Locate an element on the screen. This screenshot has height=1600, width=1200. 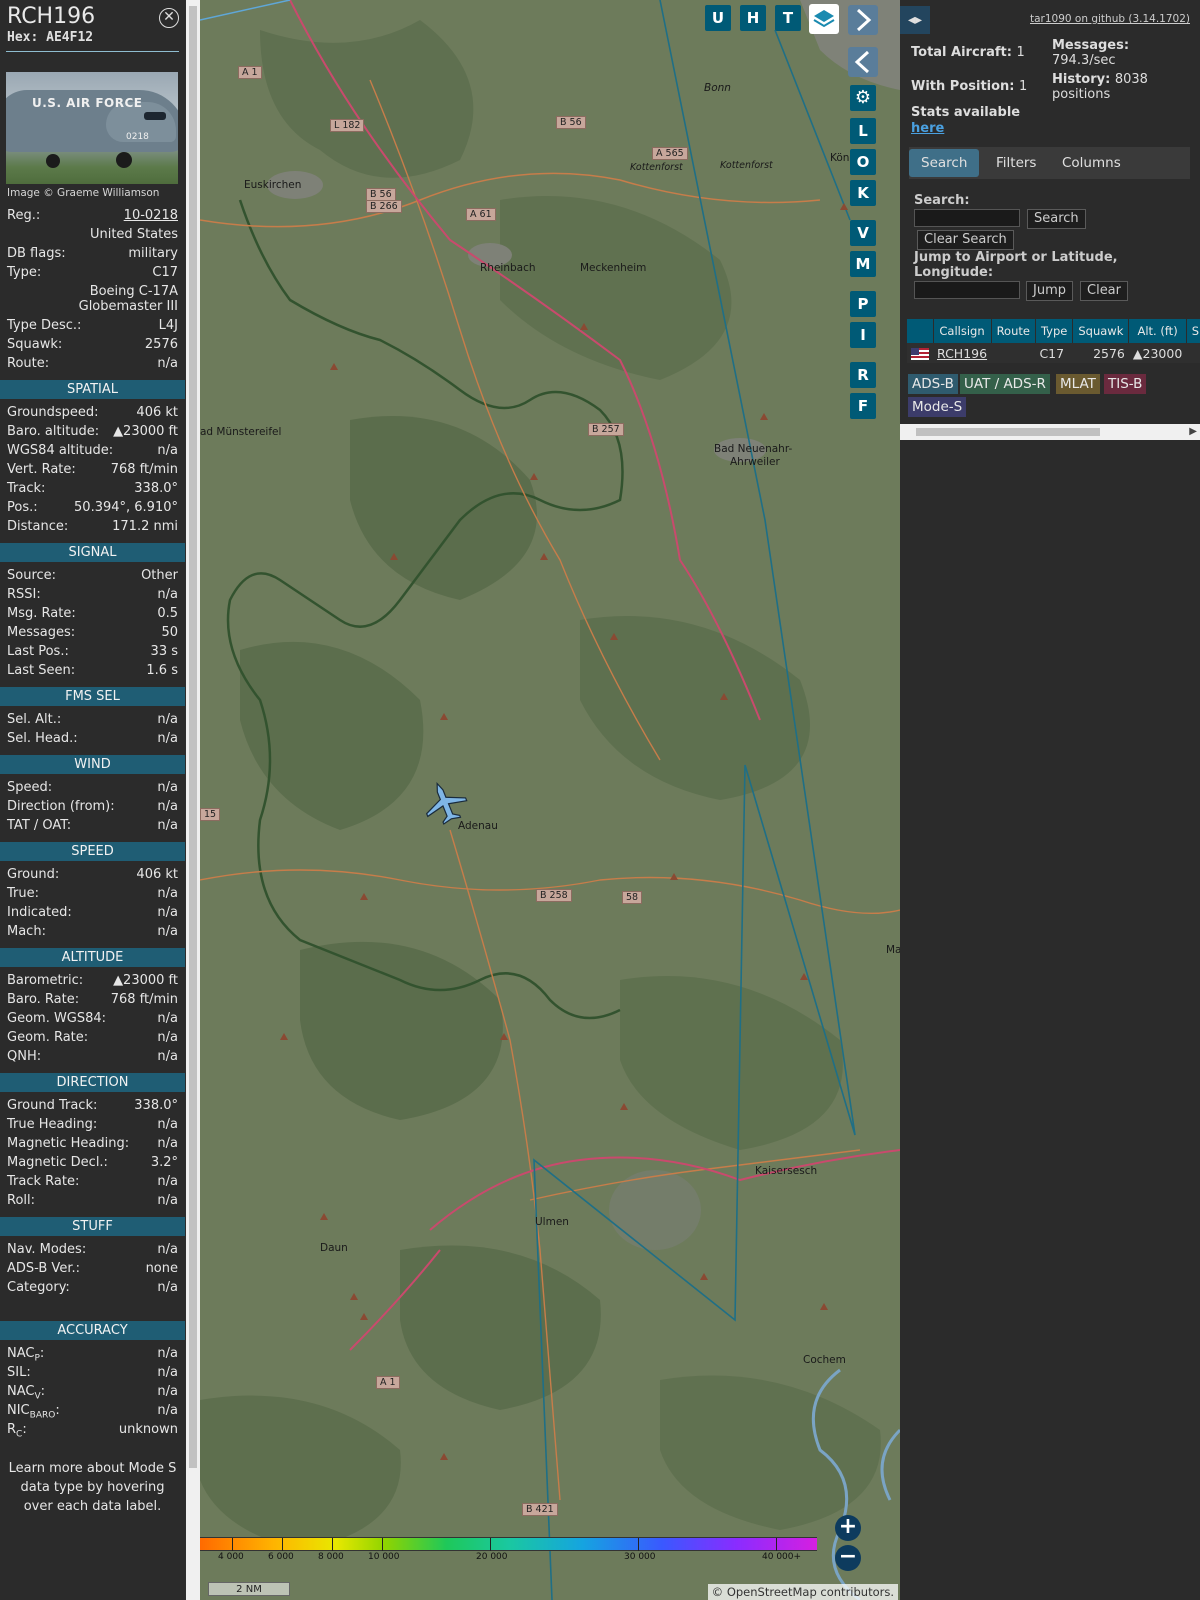
info-row-label: Ground Track: is located at coordinates (52, 1105).